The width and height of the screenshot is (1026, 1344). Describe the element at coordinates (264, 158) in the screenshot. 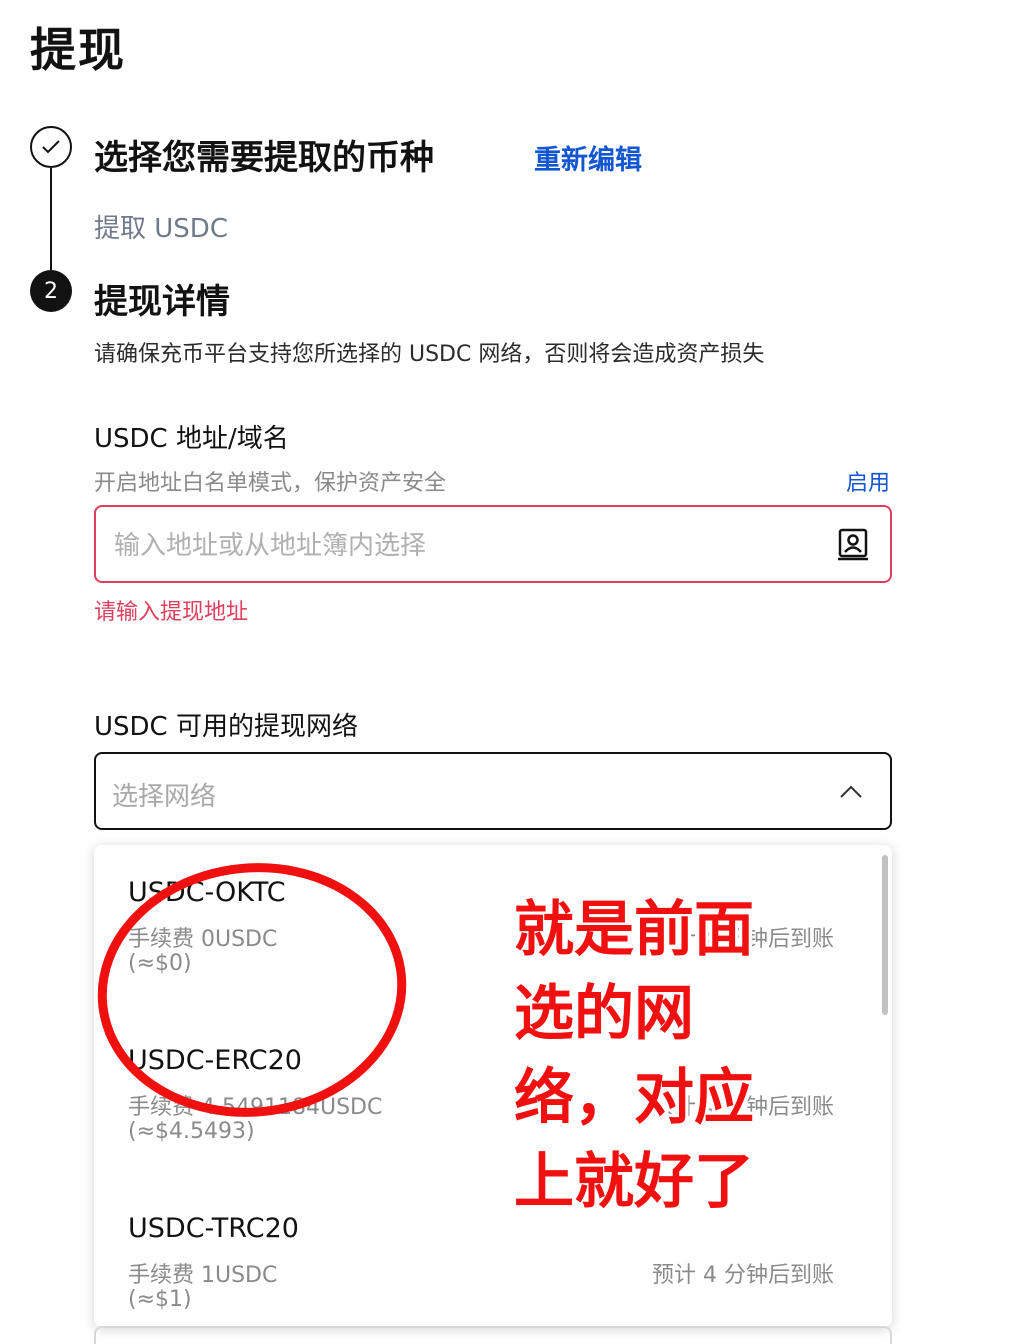

I see `step1-title: 选择您需要提取的币种` at that location.